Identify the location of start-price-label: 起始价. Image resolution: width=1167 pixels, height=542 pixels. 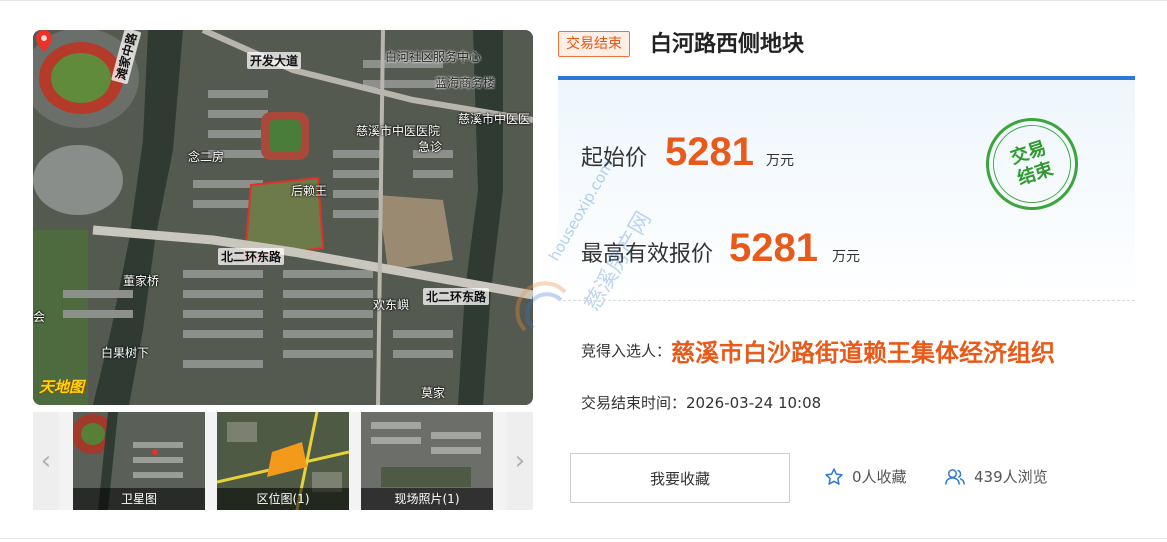
(614, 158).